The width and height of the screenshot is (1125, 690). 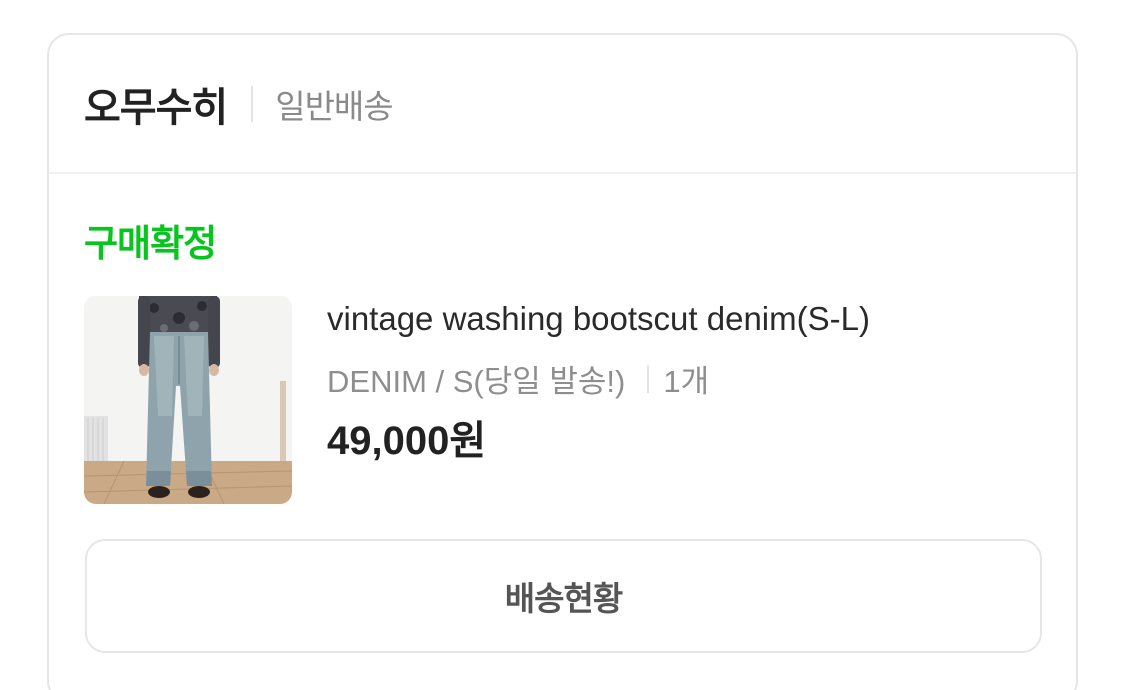 What do you see at coordinates (150, 243) in the screenshot?
I see `order-status: 구매확정` at bounding box center [150, 243].